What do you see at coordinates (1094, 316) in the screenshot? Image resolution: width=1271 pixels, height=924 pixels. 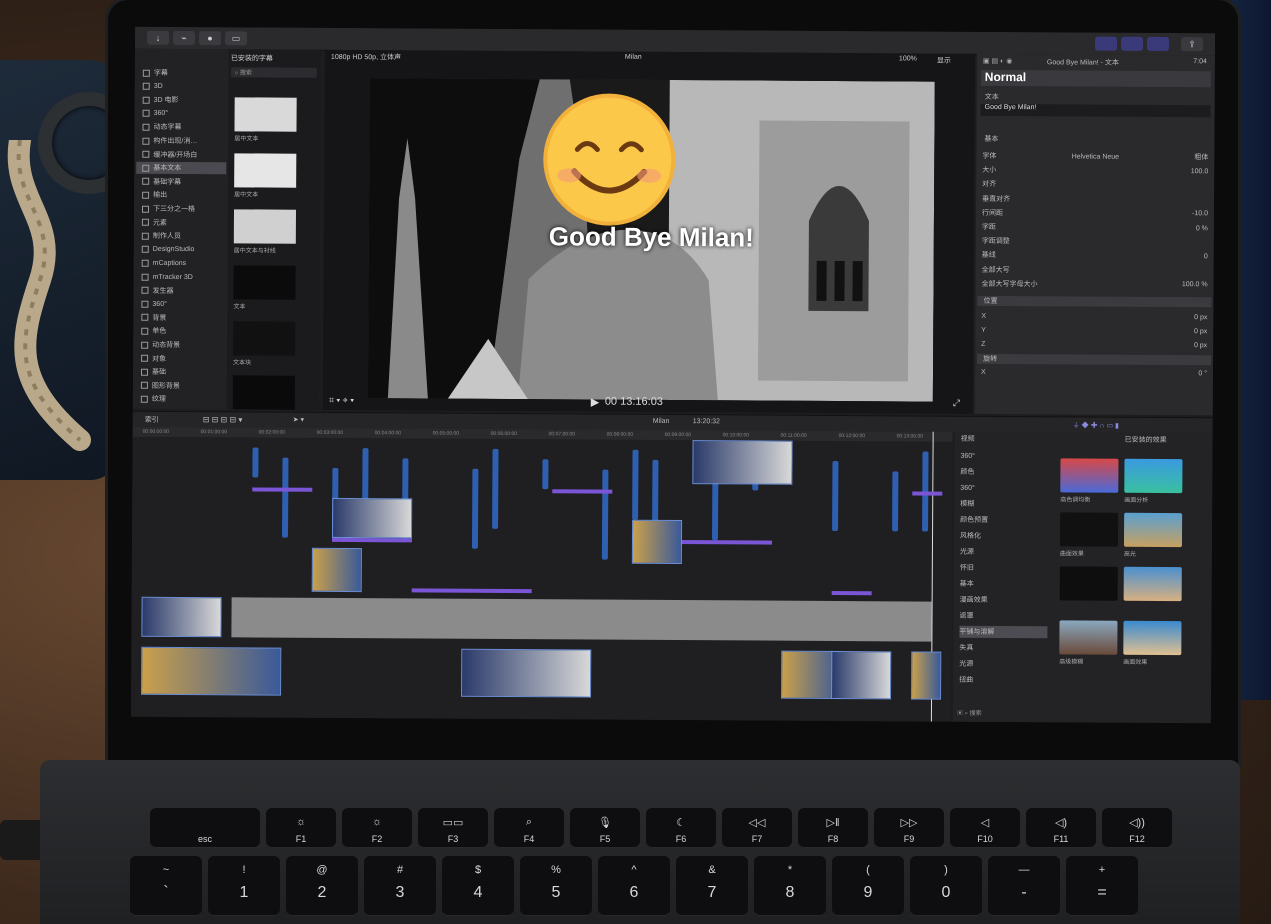 I see `position-row: X 0 px` at bounding box center [1094, 316].